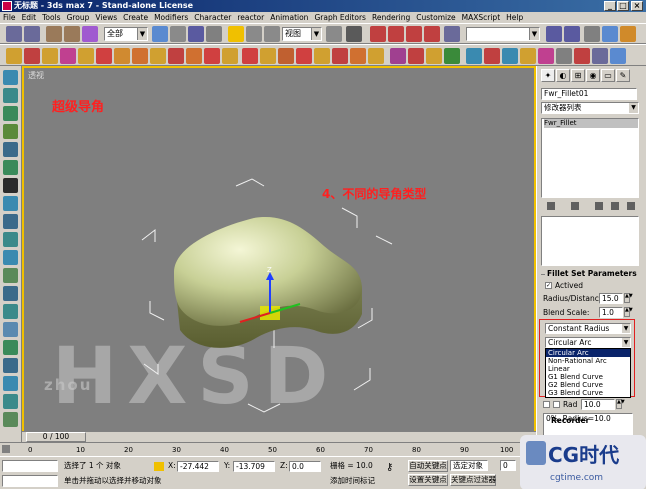  Describe the element at coordinates (10, 365) in the screenshot. I see `tool-17-icon` at that location.